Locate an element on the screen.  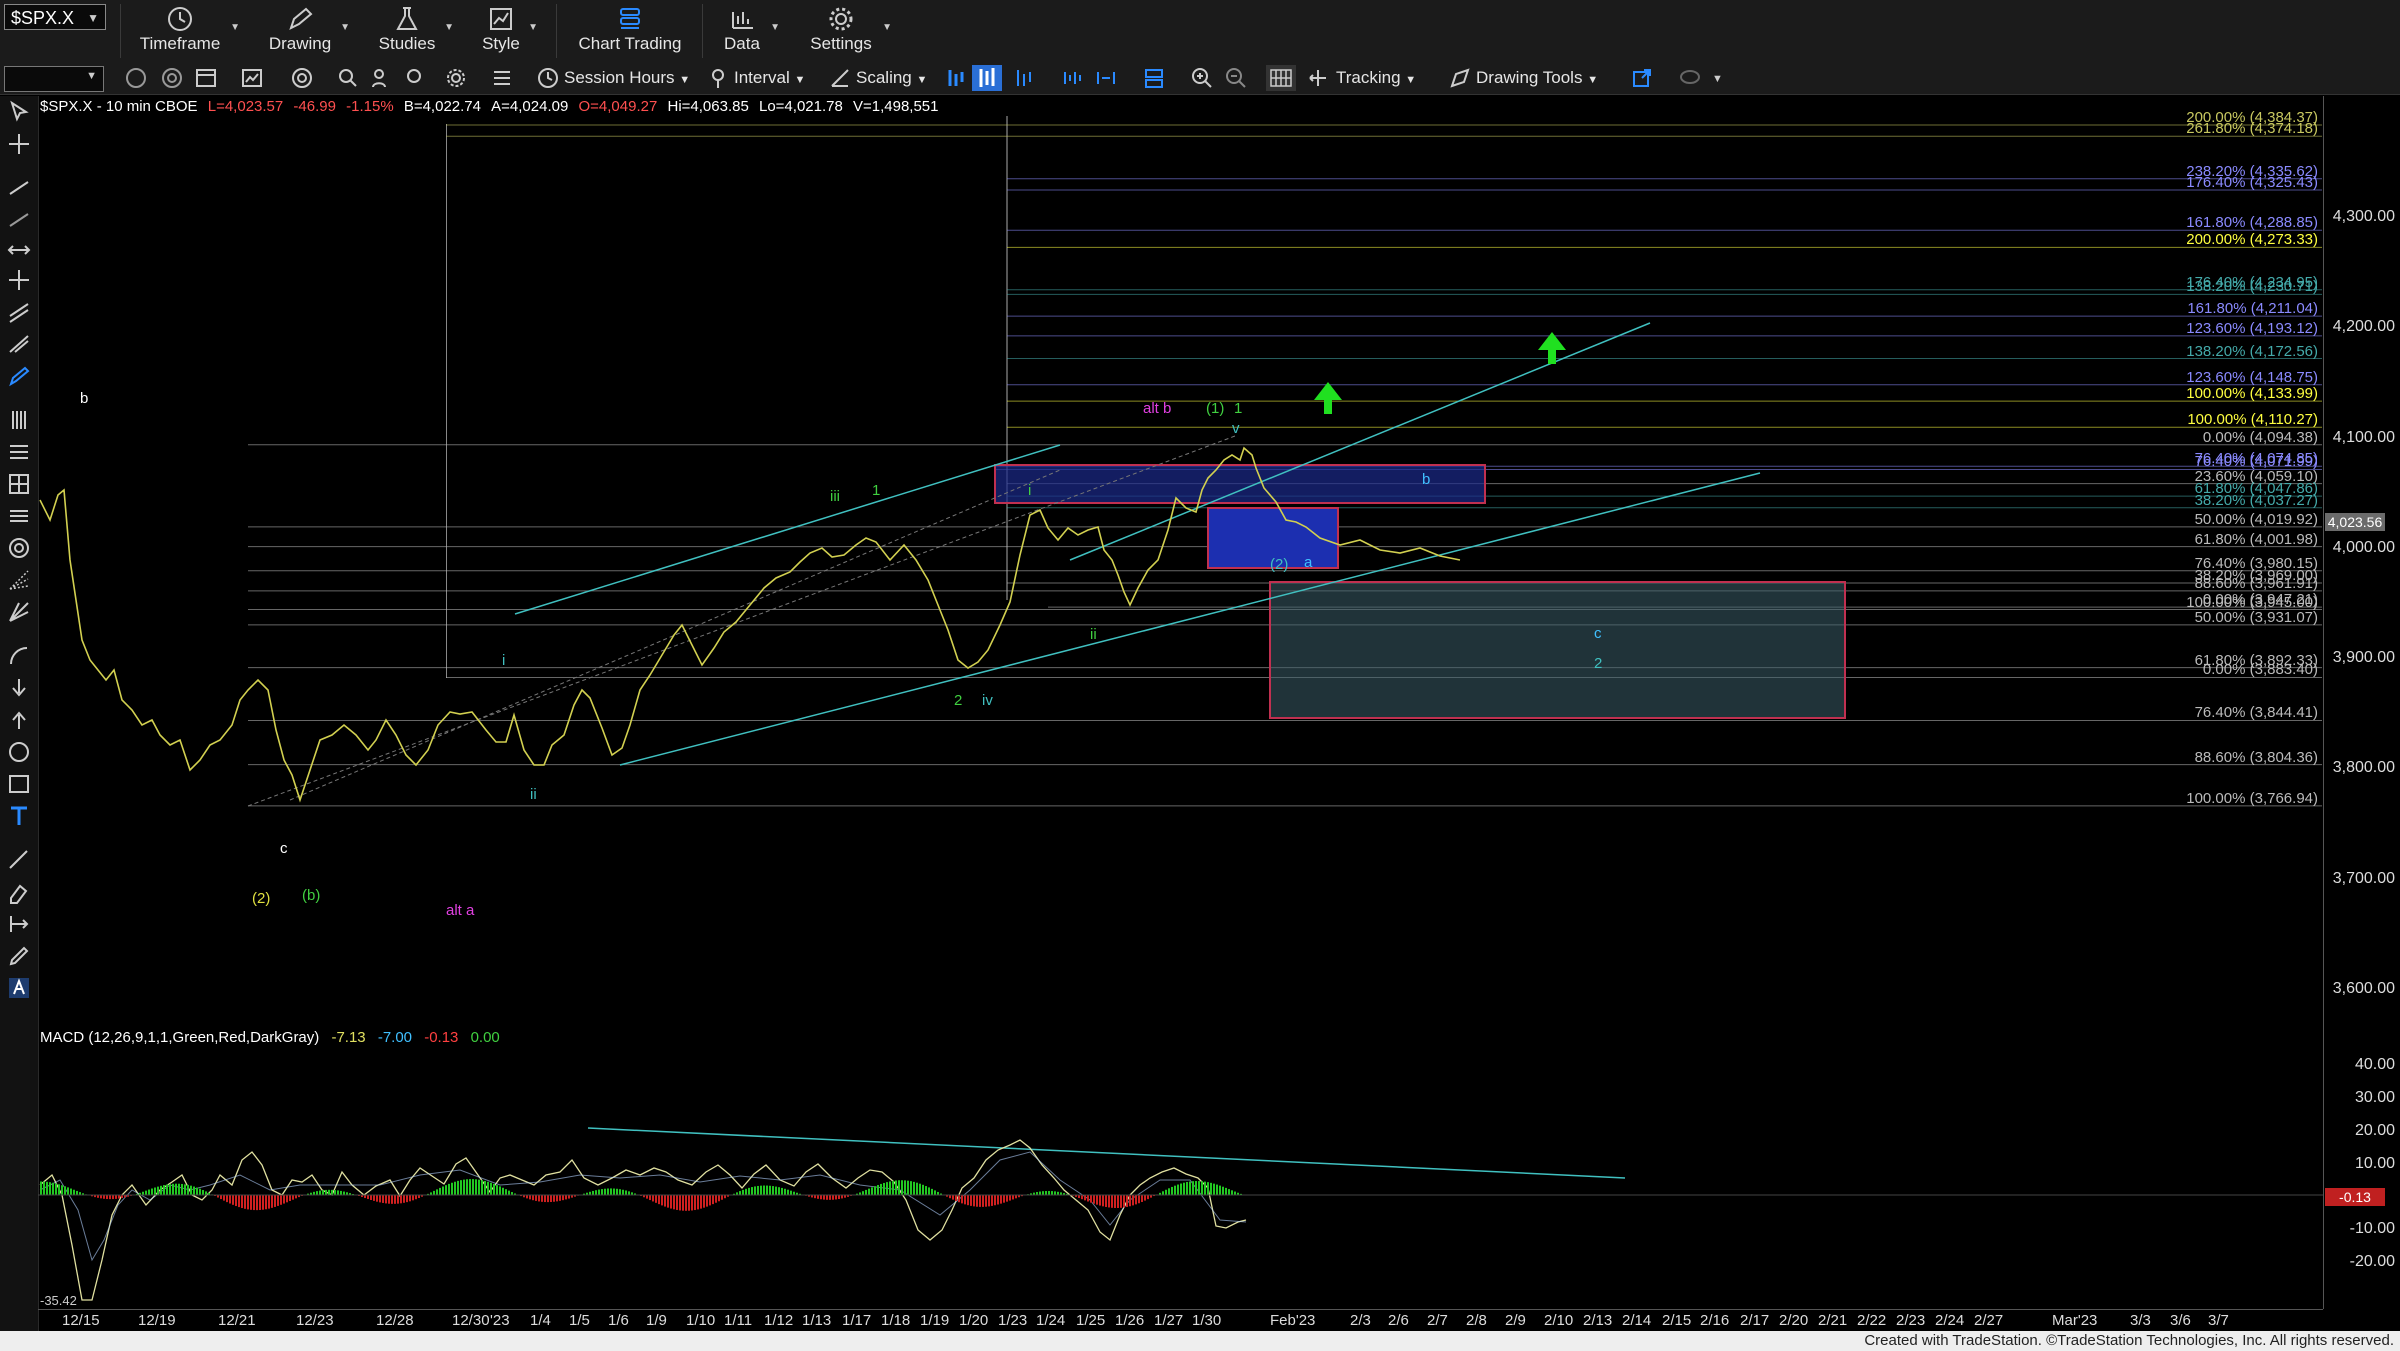
eraser-icon is located at coordinates (19, 892).